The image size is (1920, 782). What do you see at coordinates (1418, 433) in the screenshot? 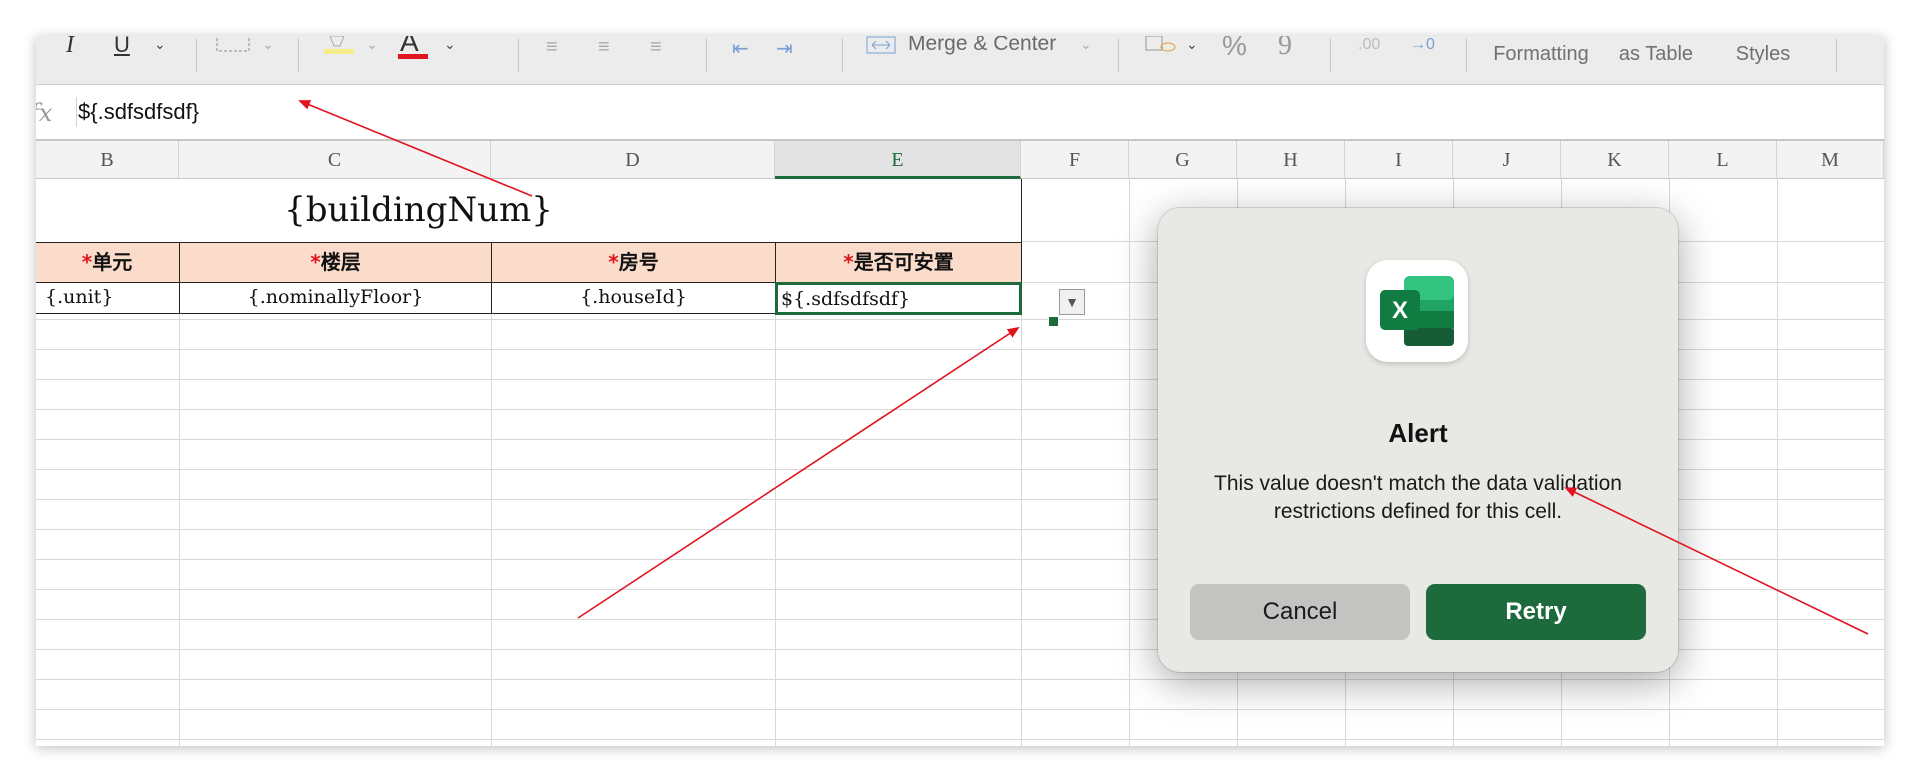
I see `dialog-title: Alert` at bounding box center [1418, 433].